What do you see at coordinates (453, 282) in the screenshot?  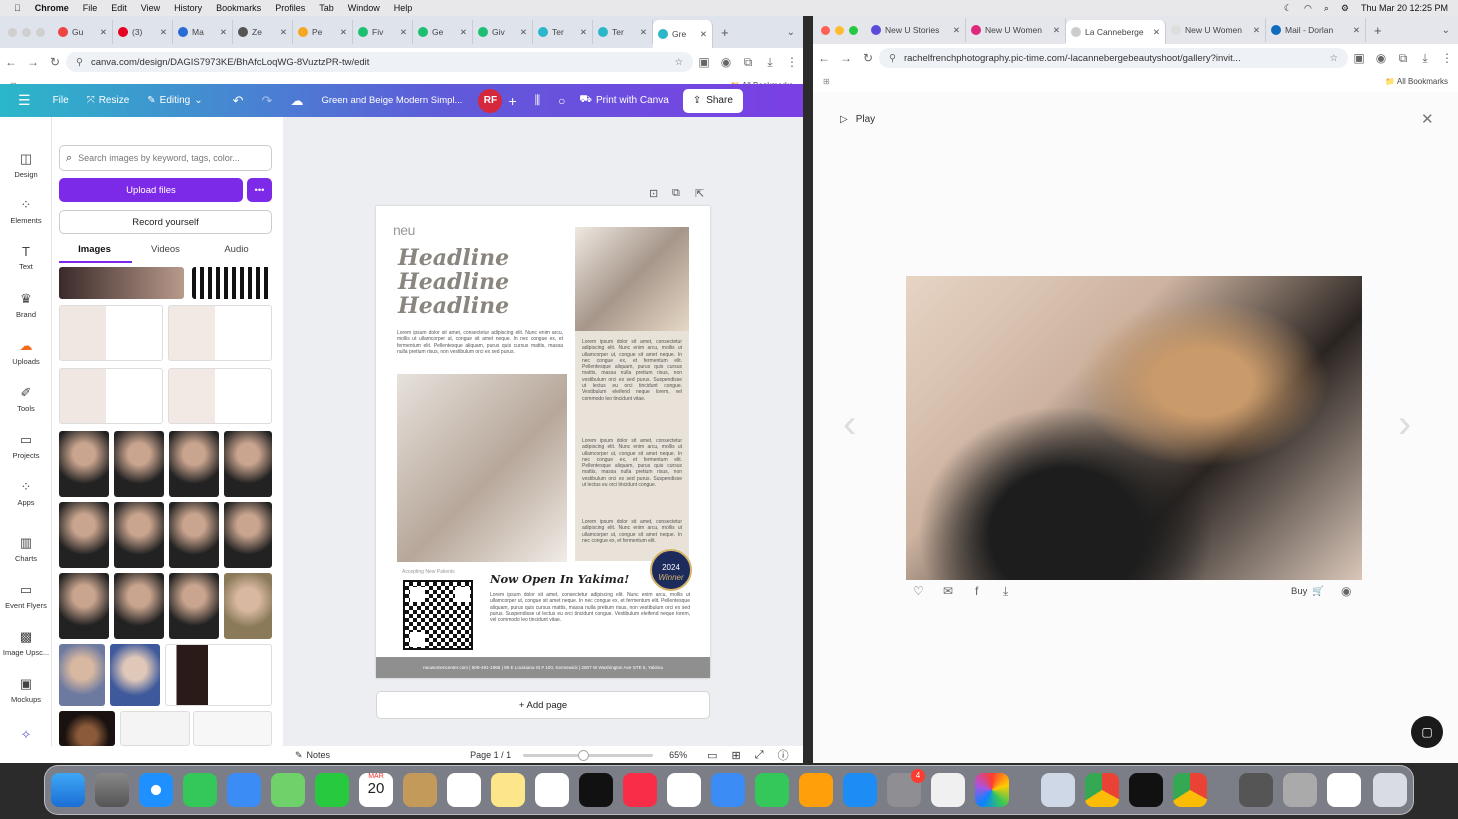 I see `headline-block: Headline Headline Headline` at bounding box center [453, 282].